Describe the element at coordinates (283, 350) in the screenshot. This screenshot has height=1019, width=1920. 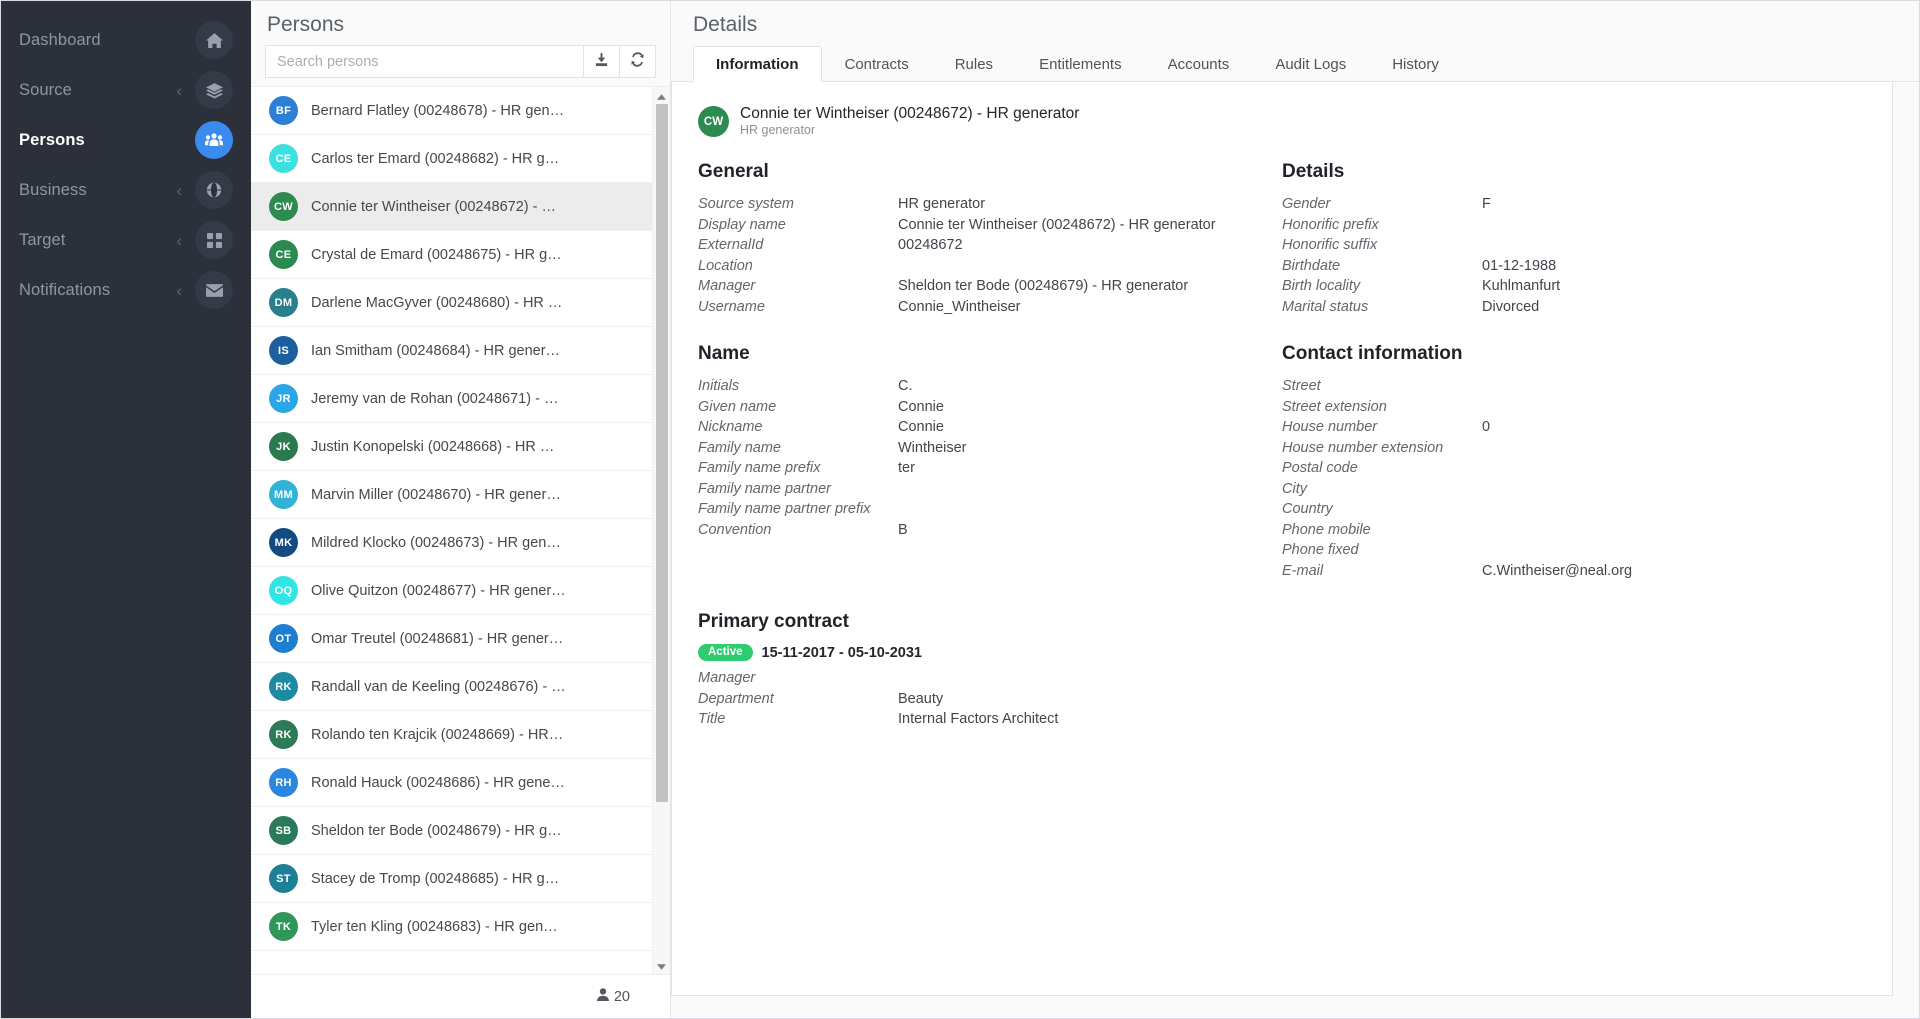
I see `avatar: IS` at that location.